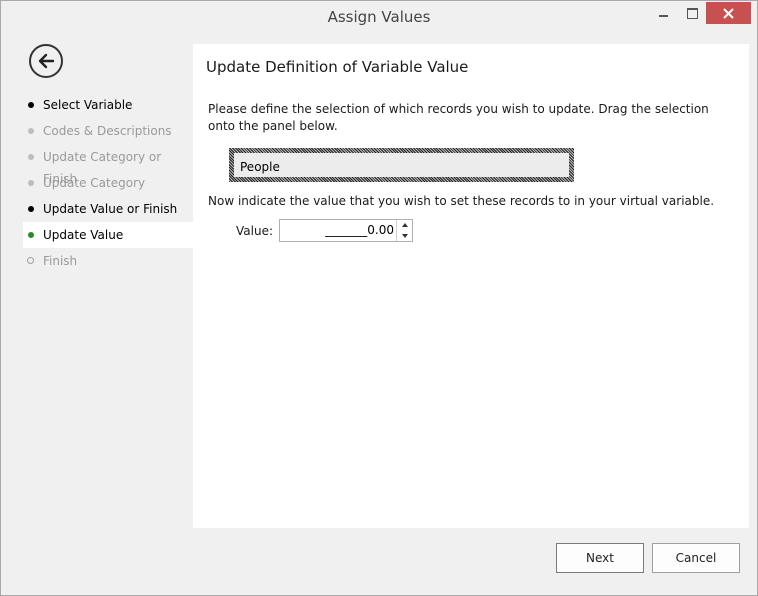  I want to click on step-update-category: Update Category, so click(108, 183).